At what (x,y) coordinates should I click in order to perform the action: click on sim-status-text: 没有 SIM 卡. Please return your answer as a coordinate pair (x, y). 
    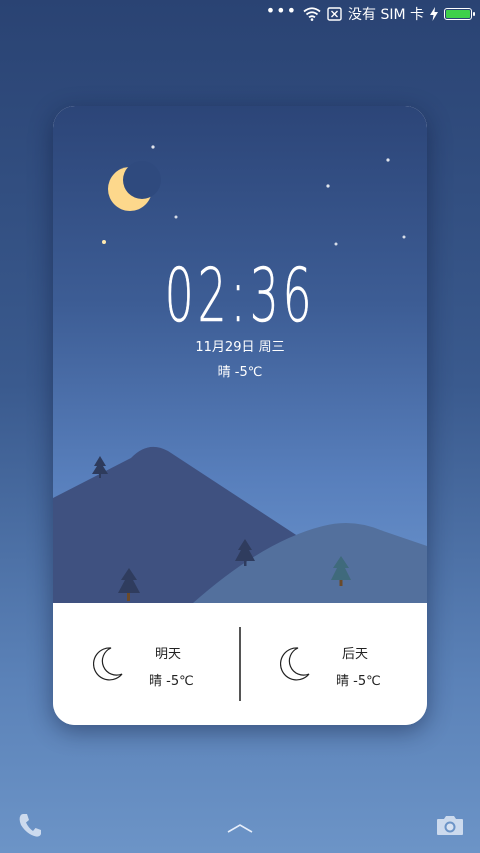
    Looking at the image, I should click on (386, 15).